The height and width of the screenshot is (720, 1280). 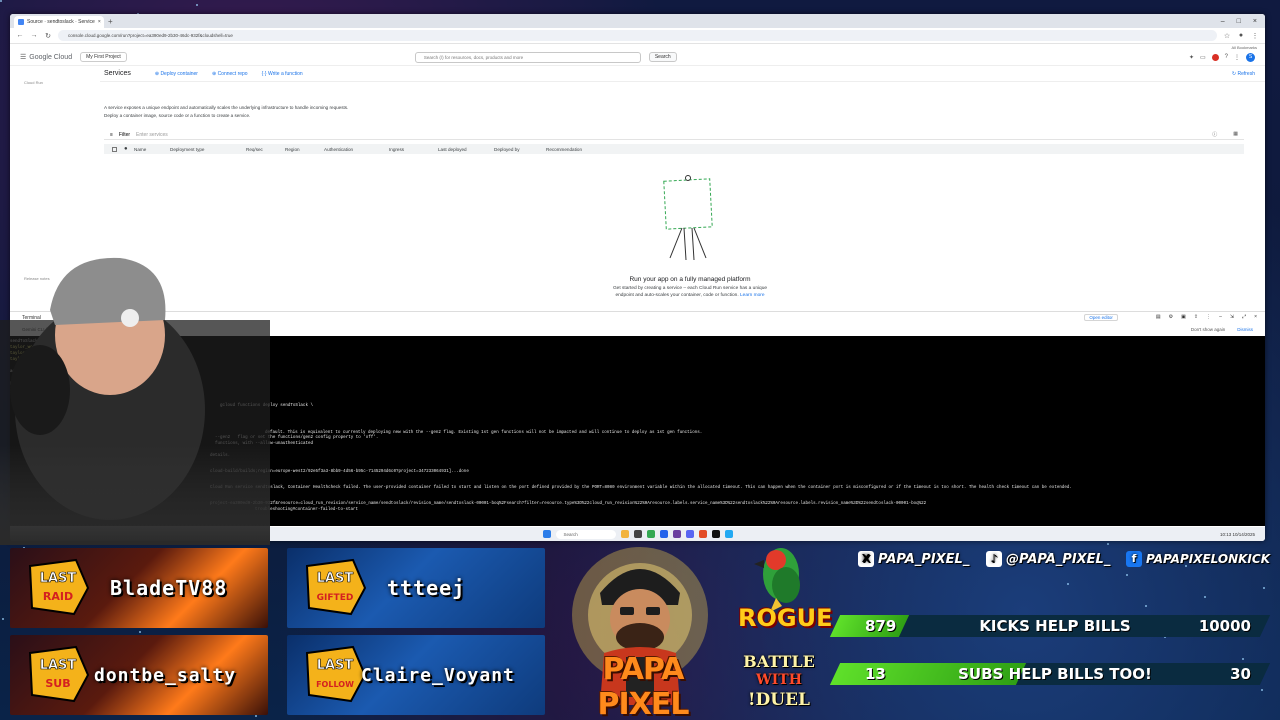 What do you see at coordinates (881, 626) in the screenshot?
I see `goal-current: 879` at bounding box center [881, 626].